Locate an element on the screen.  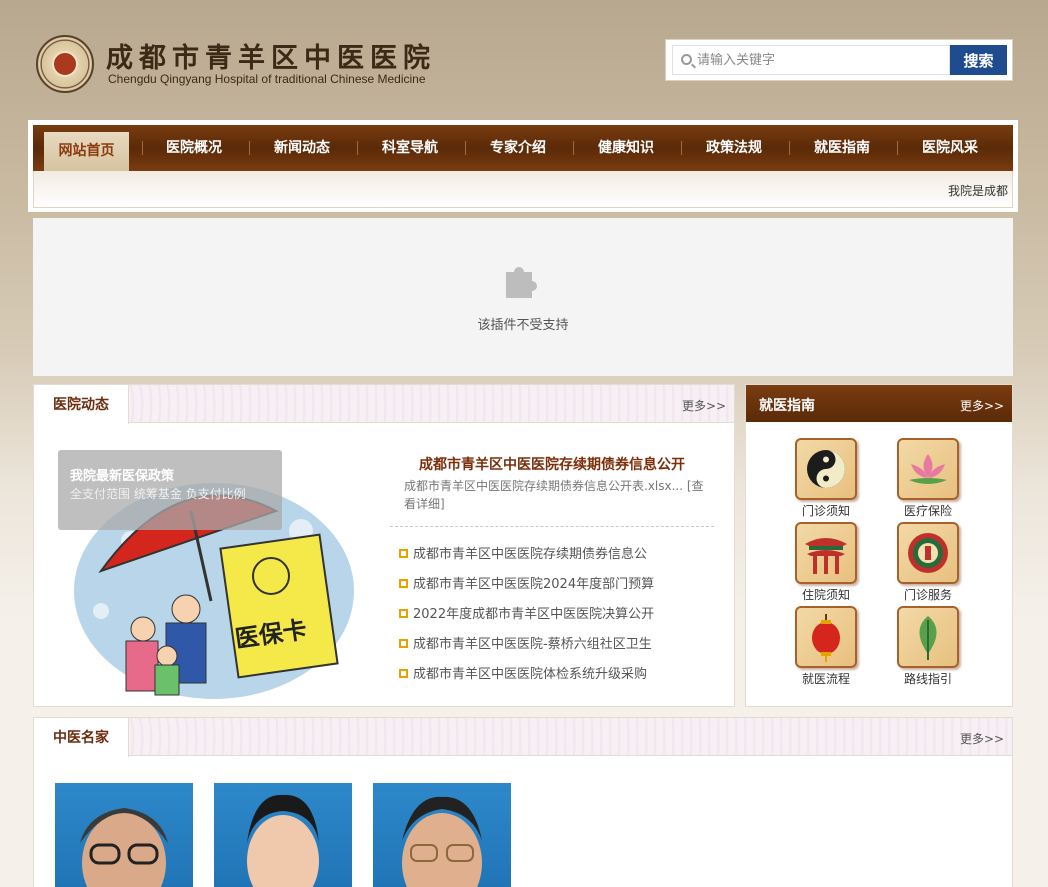
marquee-text: 我院是成都 is located at coordinates (978, 190).